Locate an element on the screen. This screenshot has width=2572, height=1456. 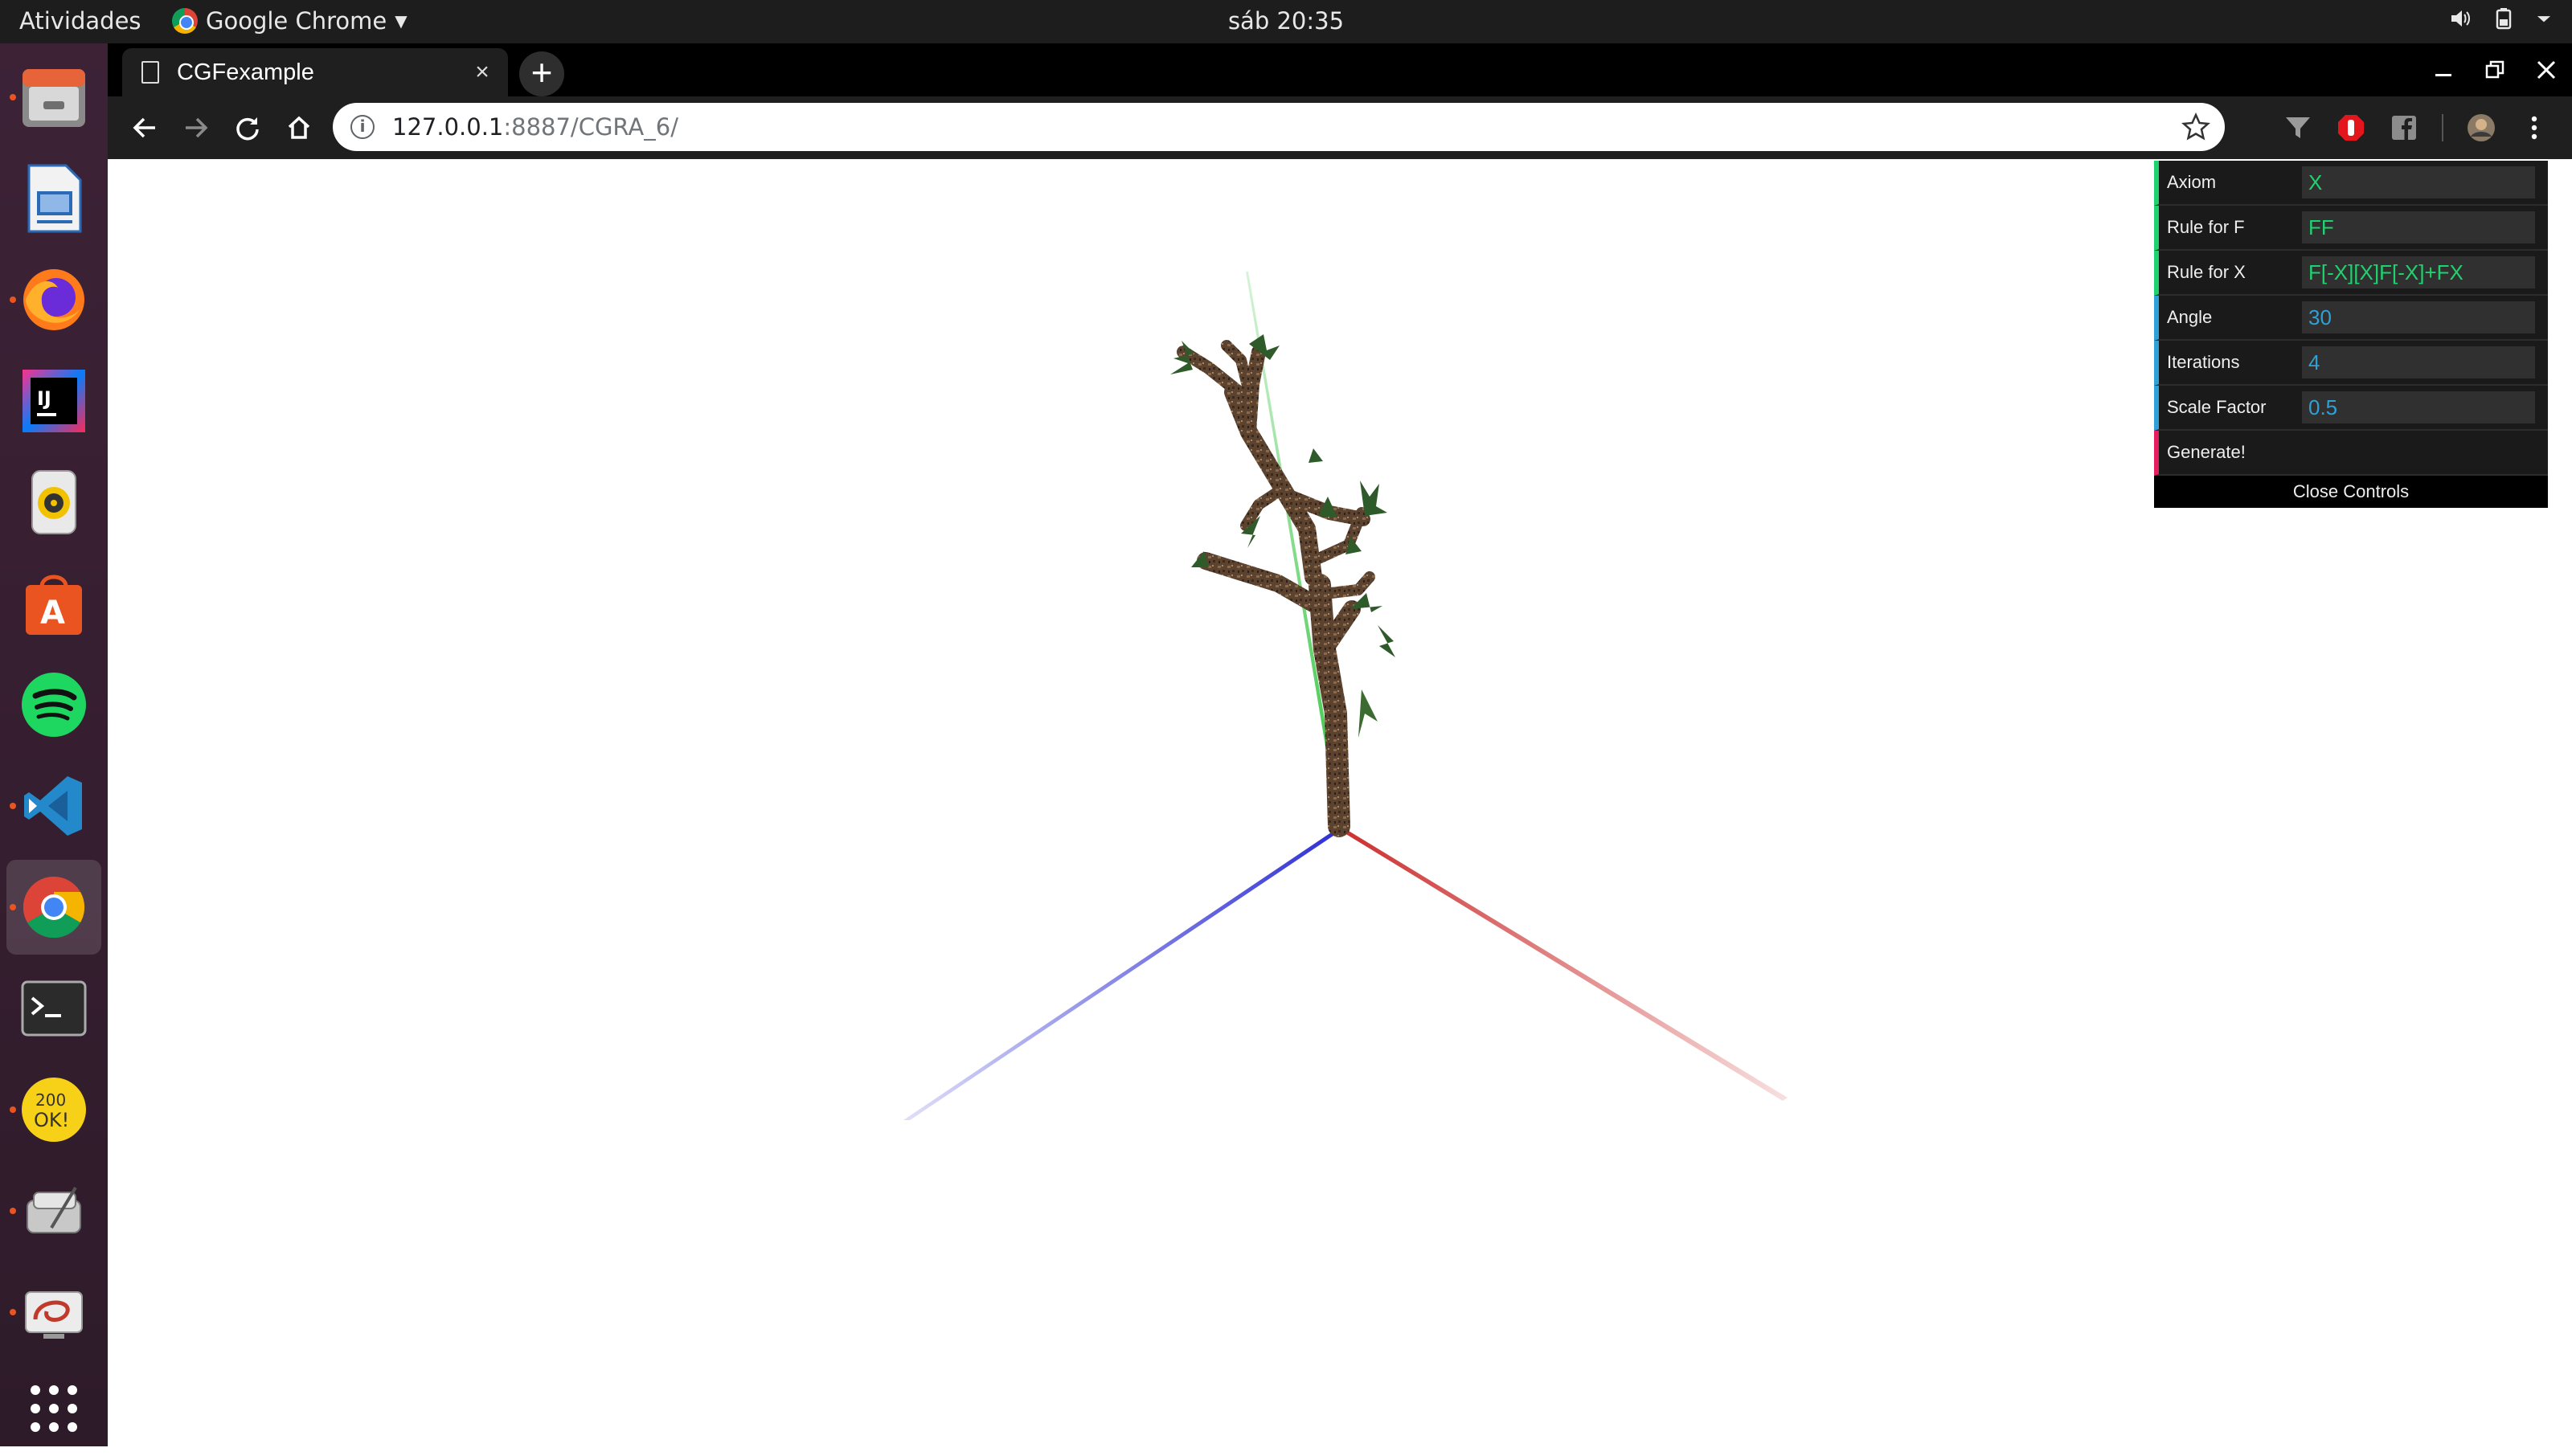
lsystem-tree is located at coordinates (1276, 588).